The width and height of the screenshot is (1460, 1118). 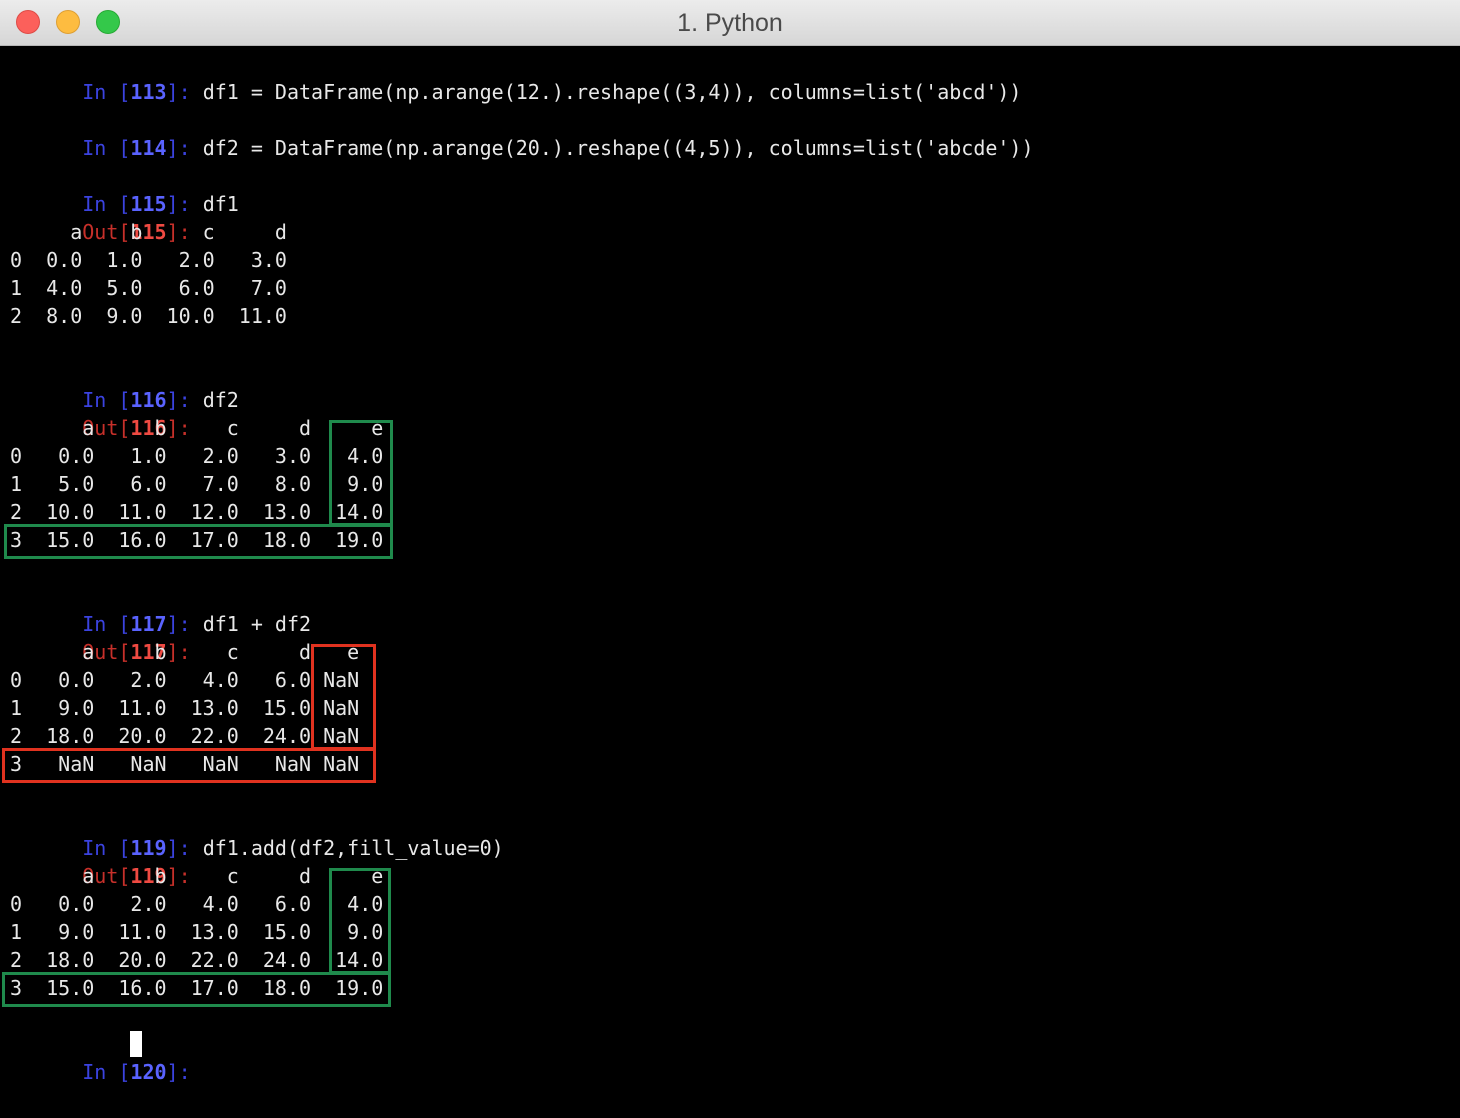 I want to click on output-prompt-117: Out[117]:, so click(x=136, y=652).